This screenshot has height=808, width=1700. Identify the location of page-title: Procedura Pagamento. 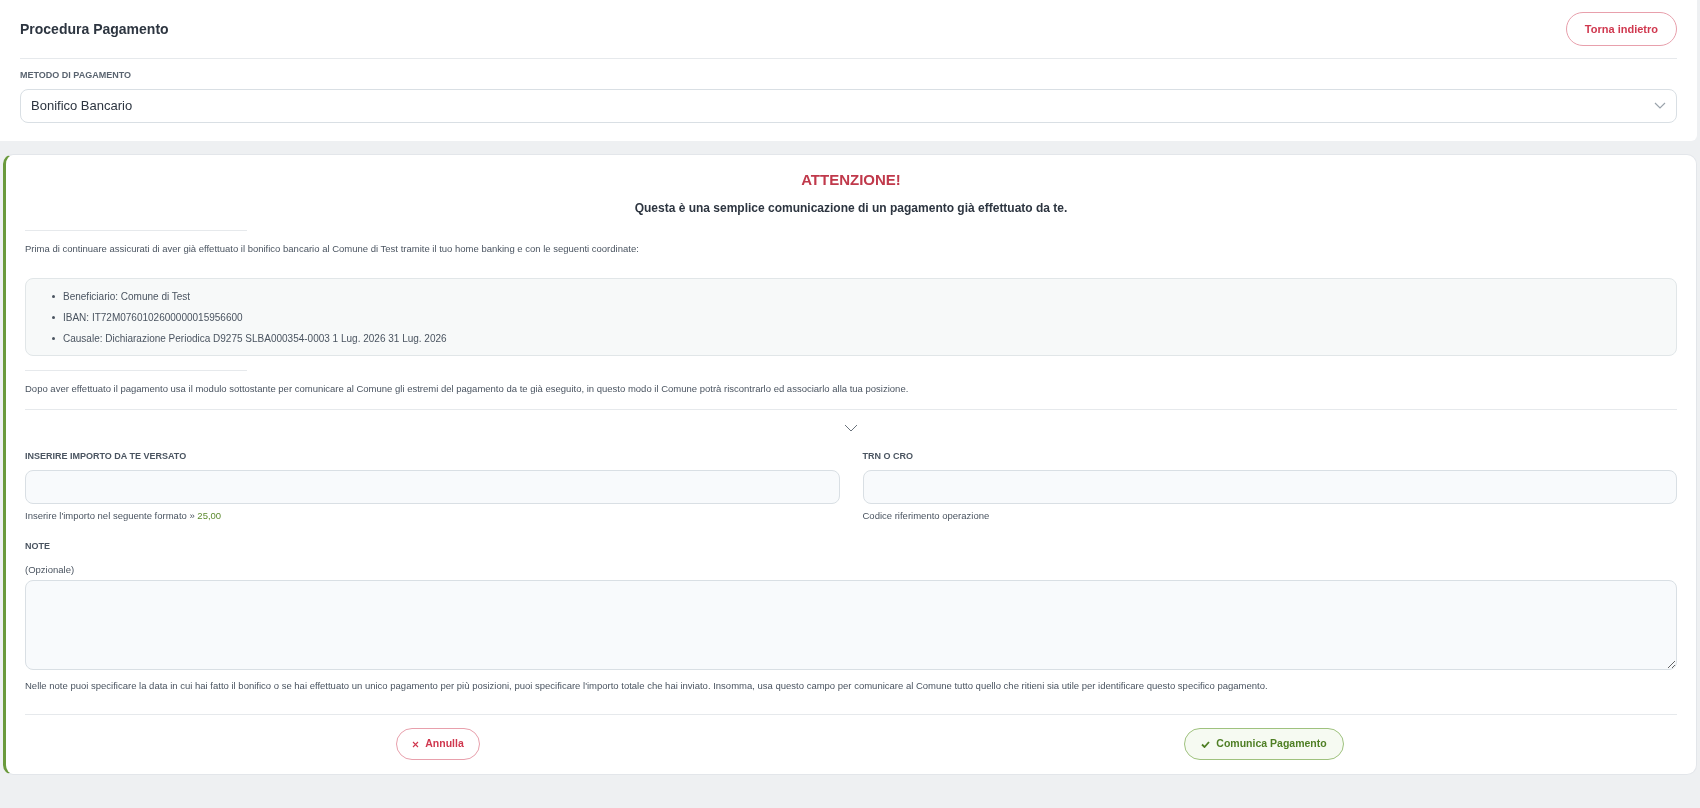
(94, 29).